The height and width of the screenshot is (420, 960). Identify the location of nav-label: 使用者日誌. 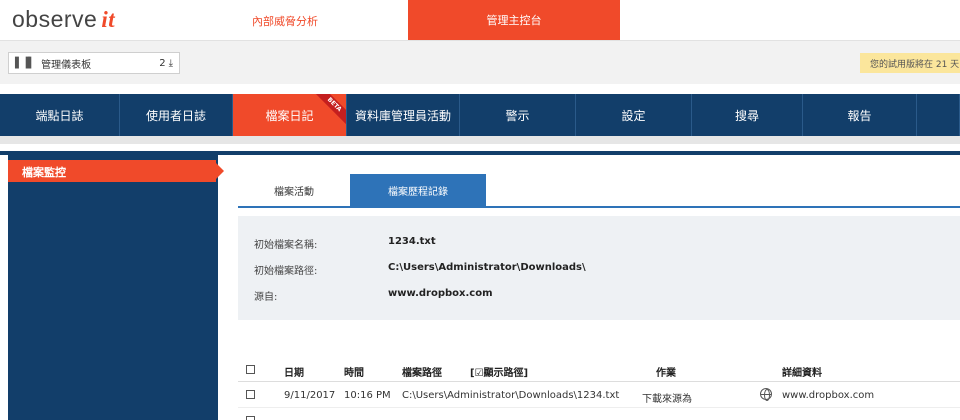
(175, 115).